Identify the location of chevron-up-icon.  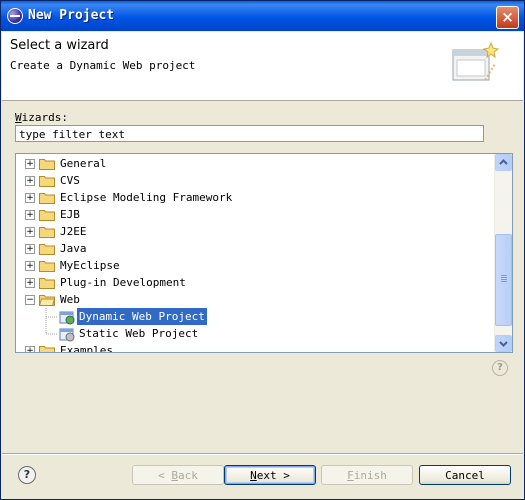
(503, 162).